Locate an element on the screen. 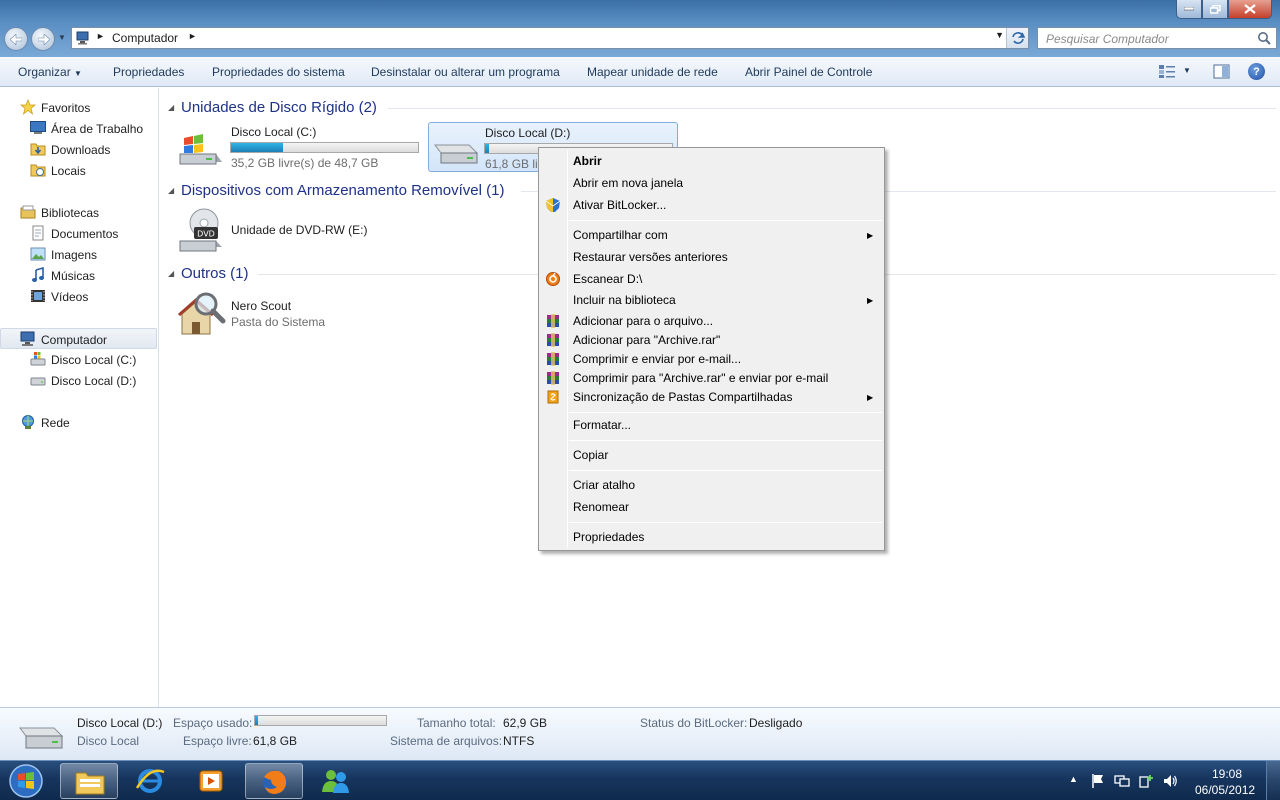 The height and width of the screenshot is (800, 1280). system-properties-button: Propriedades do sistema is located at coordinates (278, 72).